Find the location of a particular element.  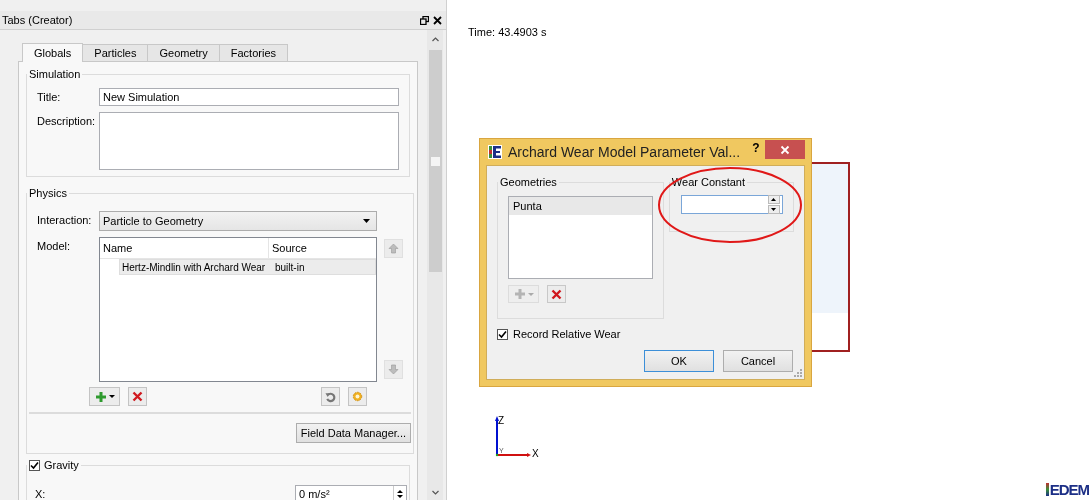

help-button: ? is located at coordinates (756, 148).